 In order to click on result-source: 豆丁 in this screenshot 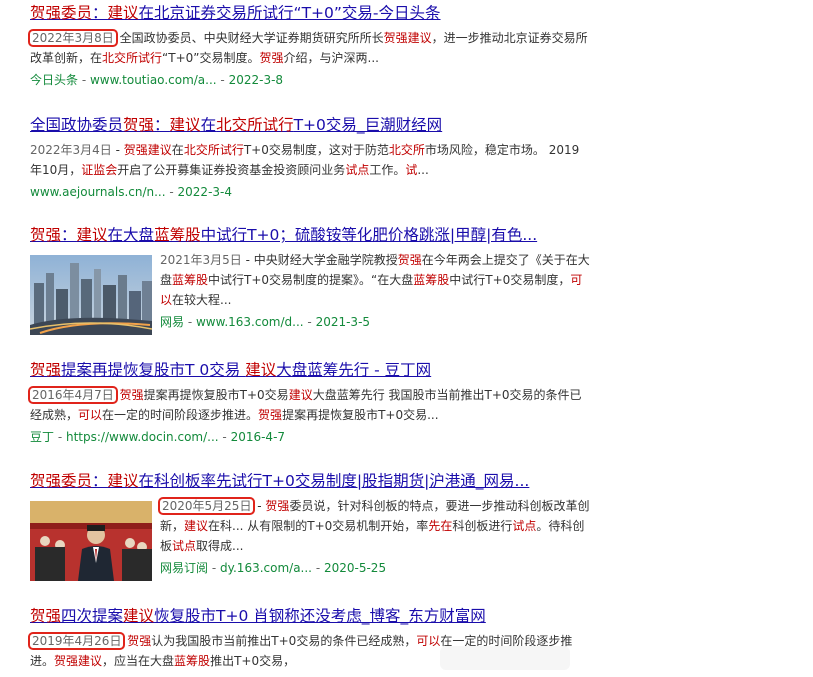, I will do `click(42, 437)`.